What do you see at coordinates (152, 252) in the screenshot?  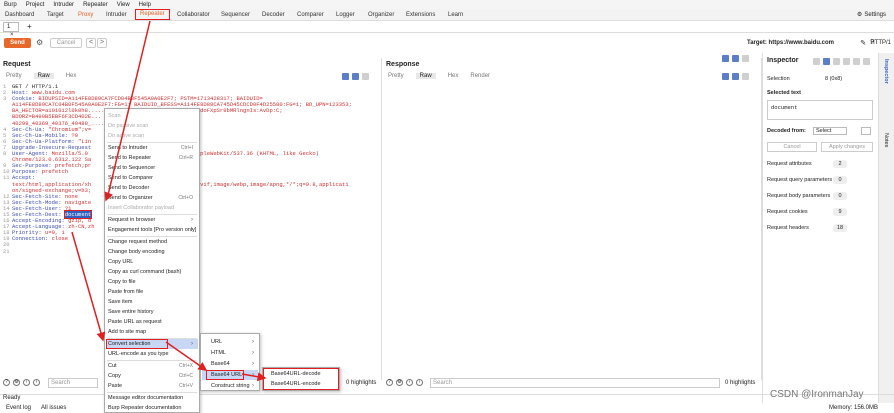 I see `menu-item: Change body encoding` at bounding box center [152, 252].